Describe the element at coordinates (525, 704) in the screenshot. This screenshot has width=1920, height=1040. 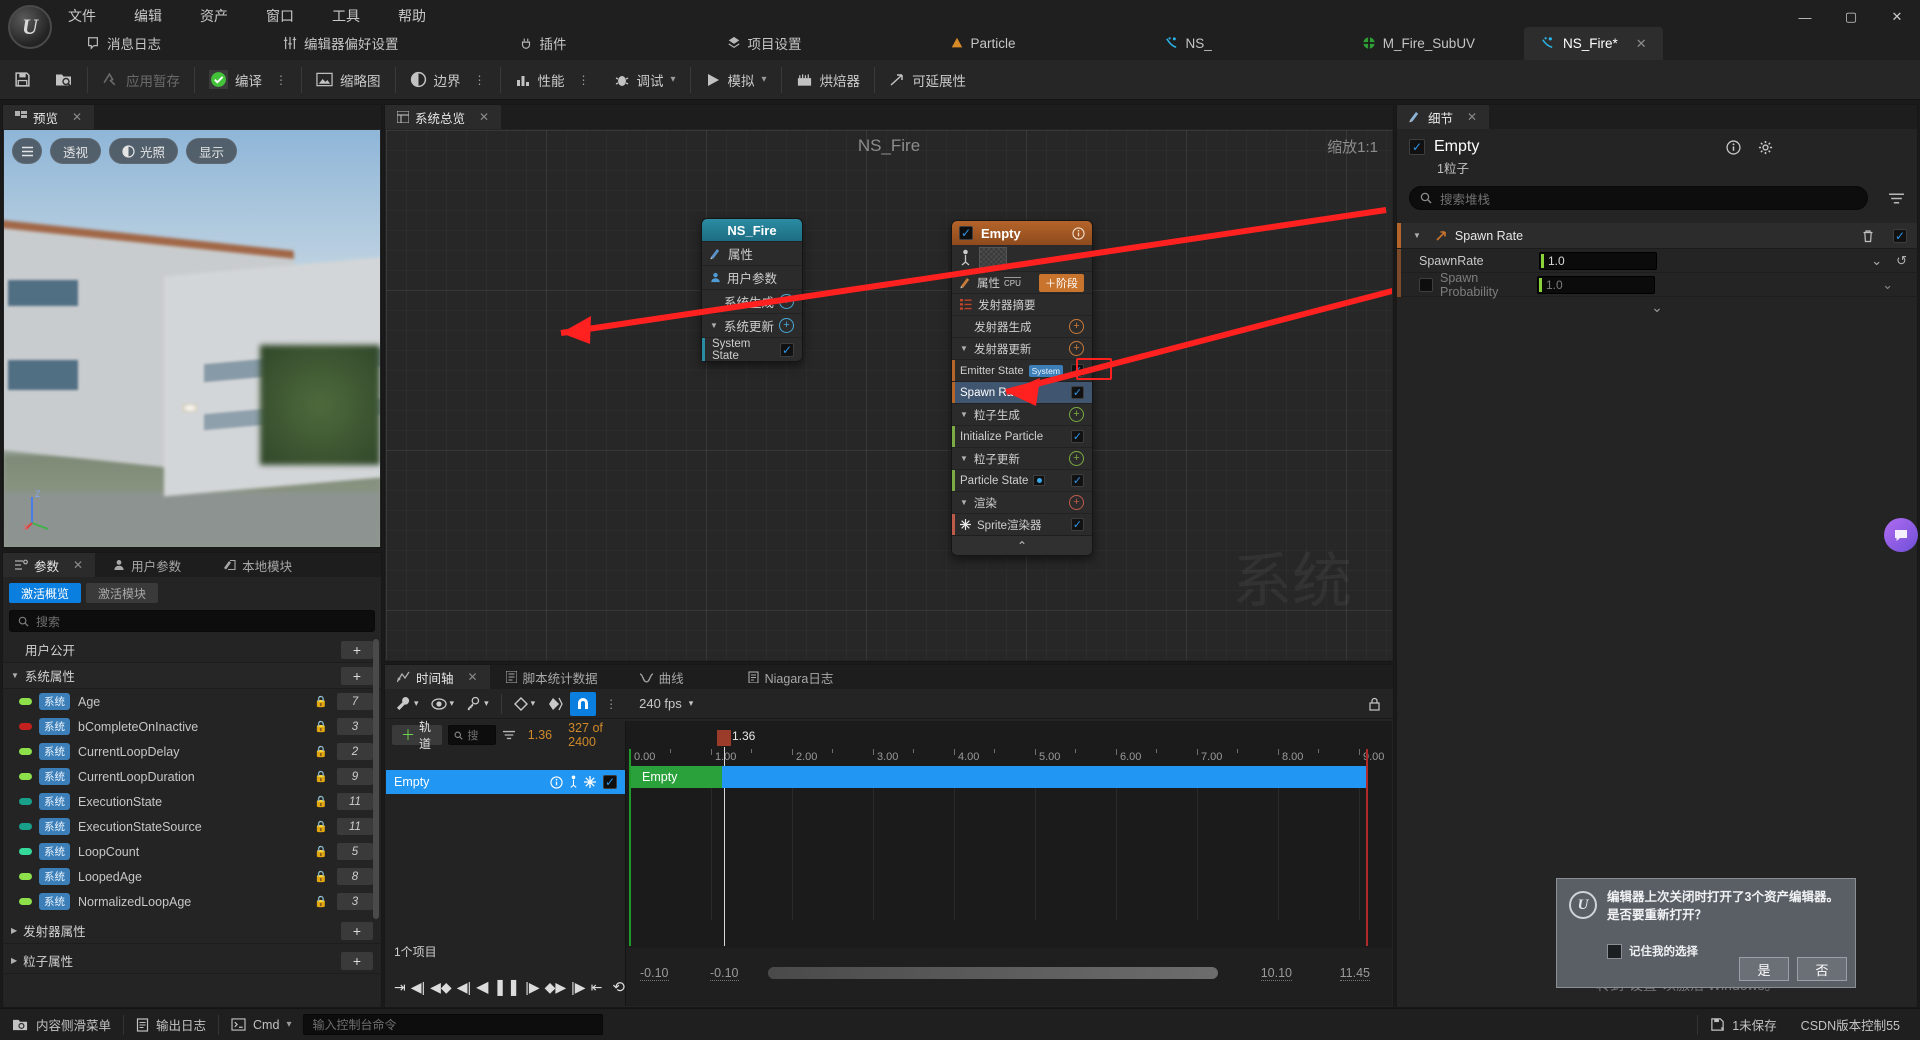
I see `diamond-tool-button: ▾` at that location.